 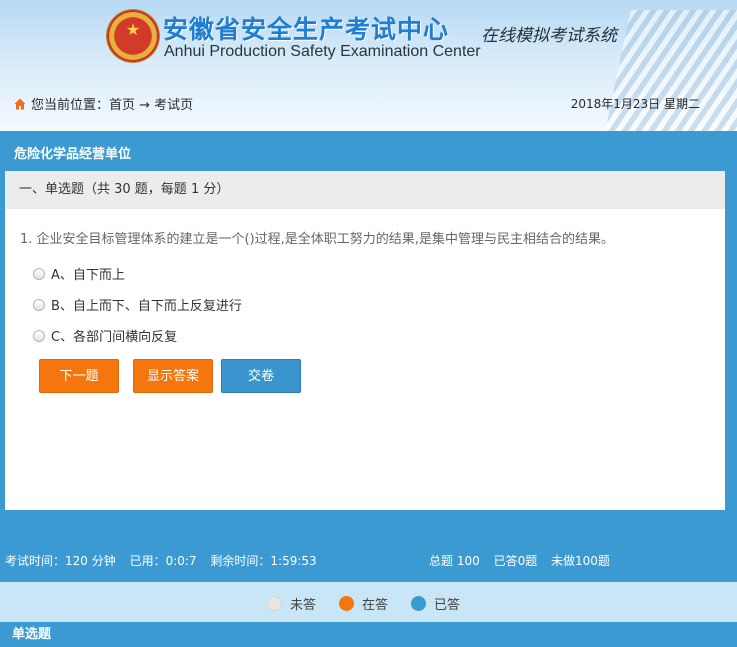 What do you see at coordinates (114, 337) in the screenshot?
I see `option-label: C、各部门间横向反复` at bounding box center [114, 337].